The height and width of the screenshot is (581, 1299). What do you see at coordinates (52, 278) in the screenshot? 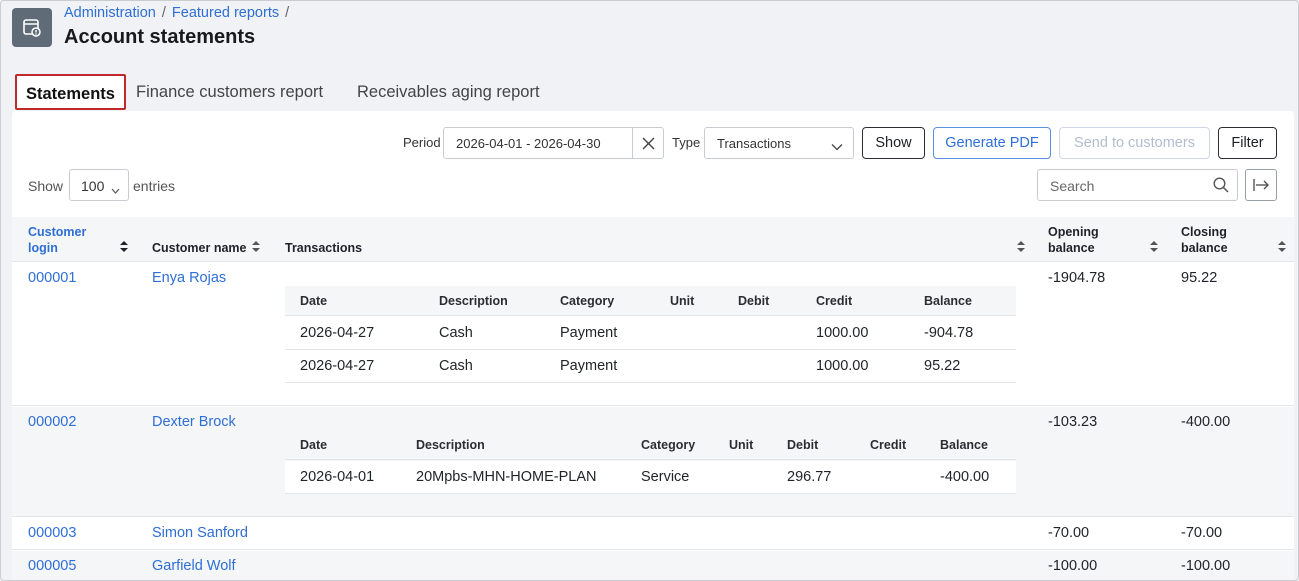
I see `customer-login-link: 000001` at bounding box center [52, 278].